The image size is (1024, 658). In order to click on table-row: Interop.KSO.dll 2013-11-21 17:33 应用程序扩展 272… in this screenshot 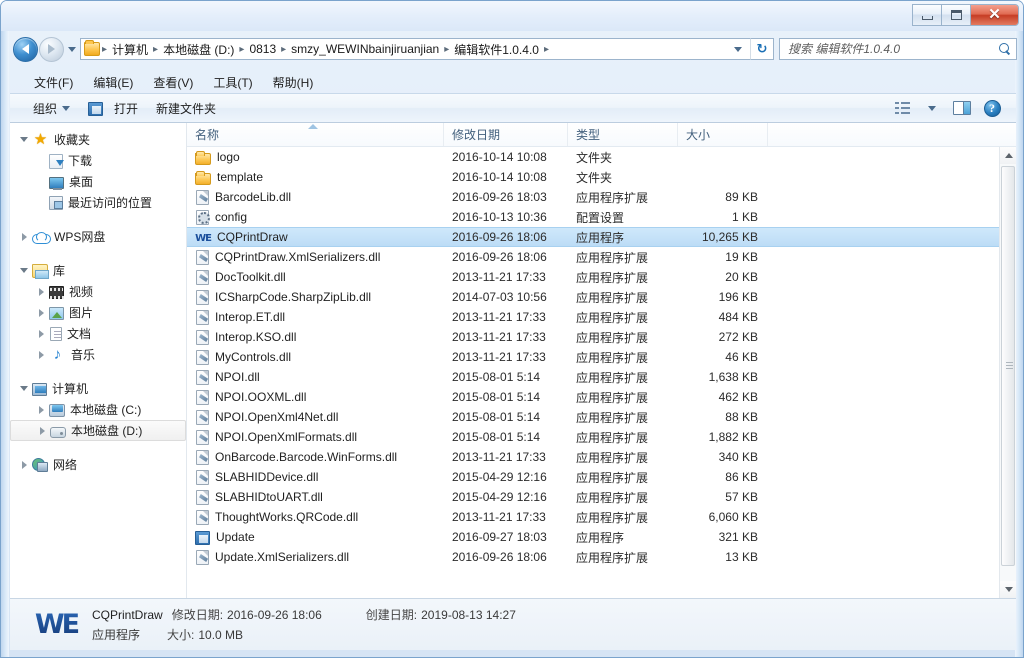, I will do `click(593, 337)`.